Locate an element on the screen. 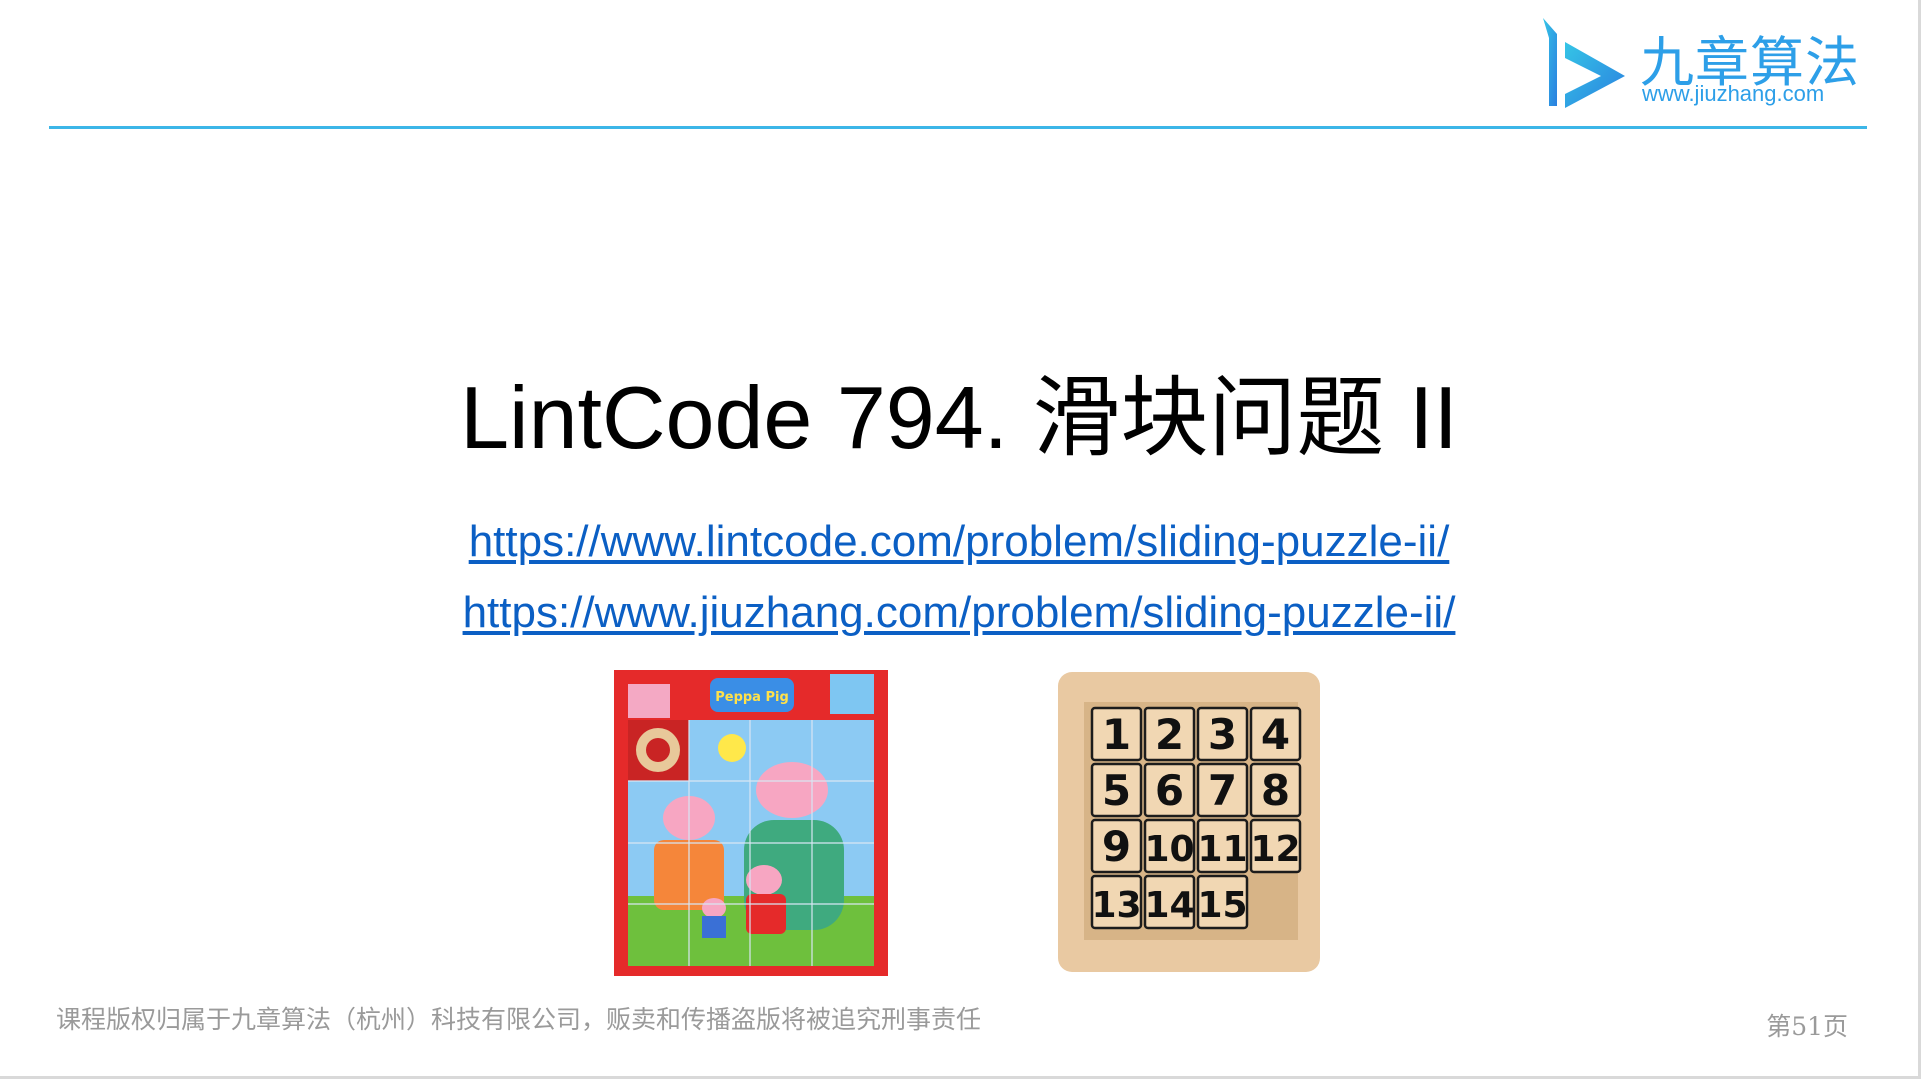 Image resolution: width=1921 pixels, height=1079 pixels. copyright-notice: 课程版权归属于九章算法（杭州）科技有限公司，贩卖和传播盗版将被追究刑事责任 is located at coordinates (519, 1019).